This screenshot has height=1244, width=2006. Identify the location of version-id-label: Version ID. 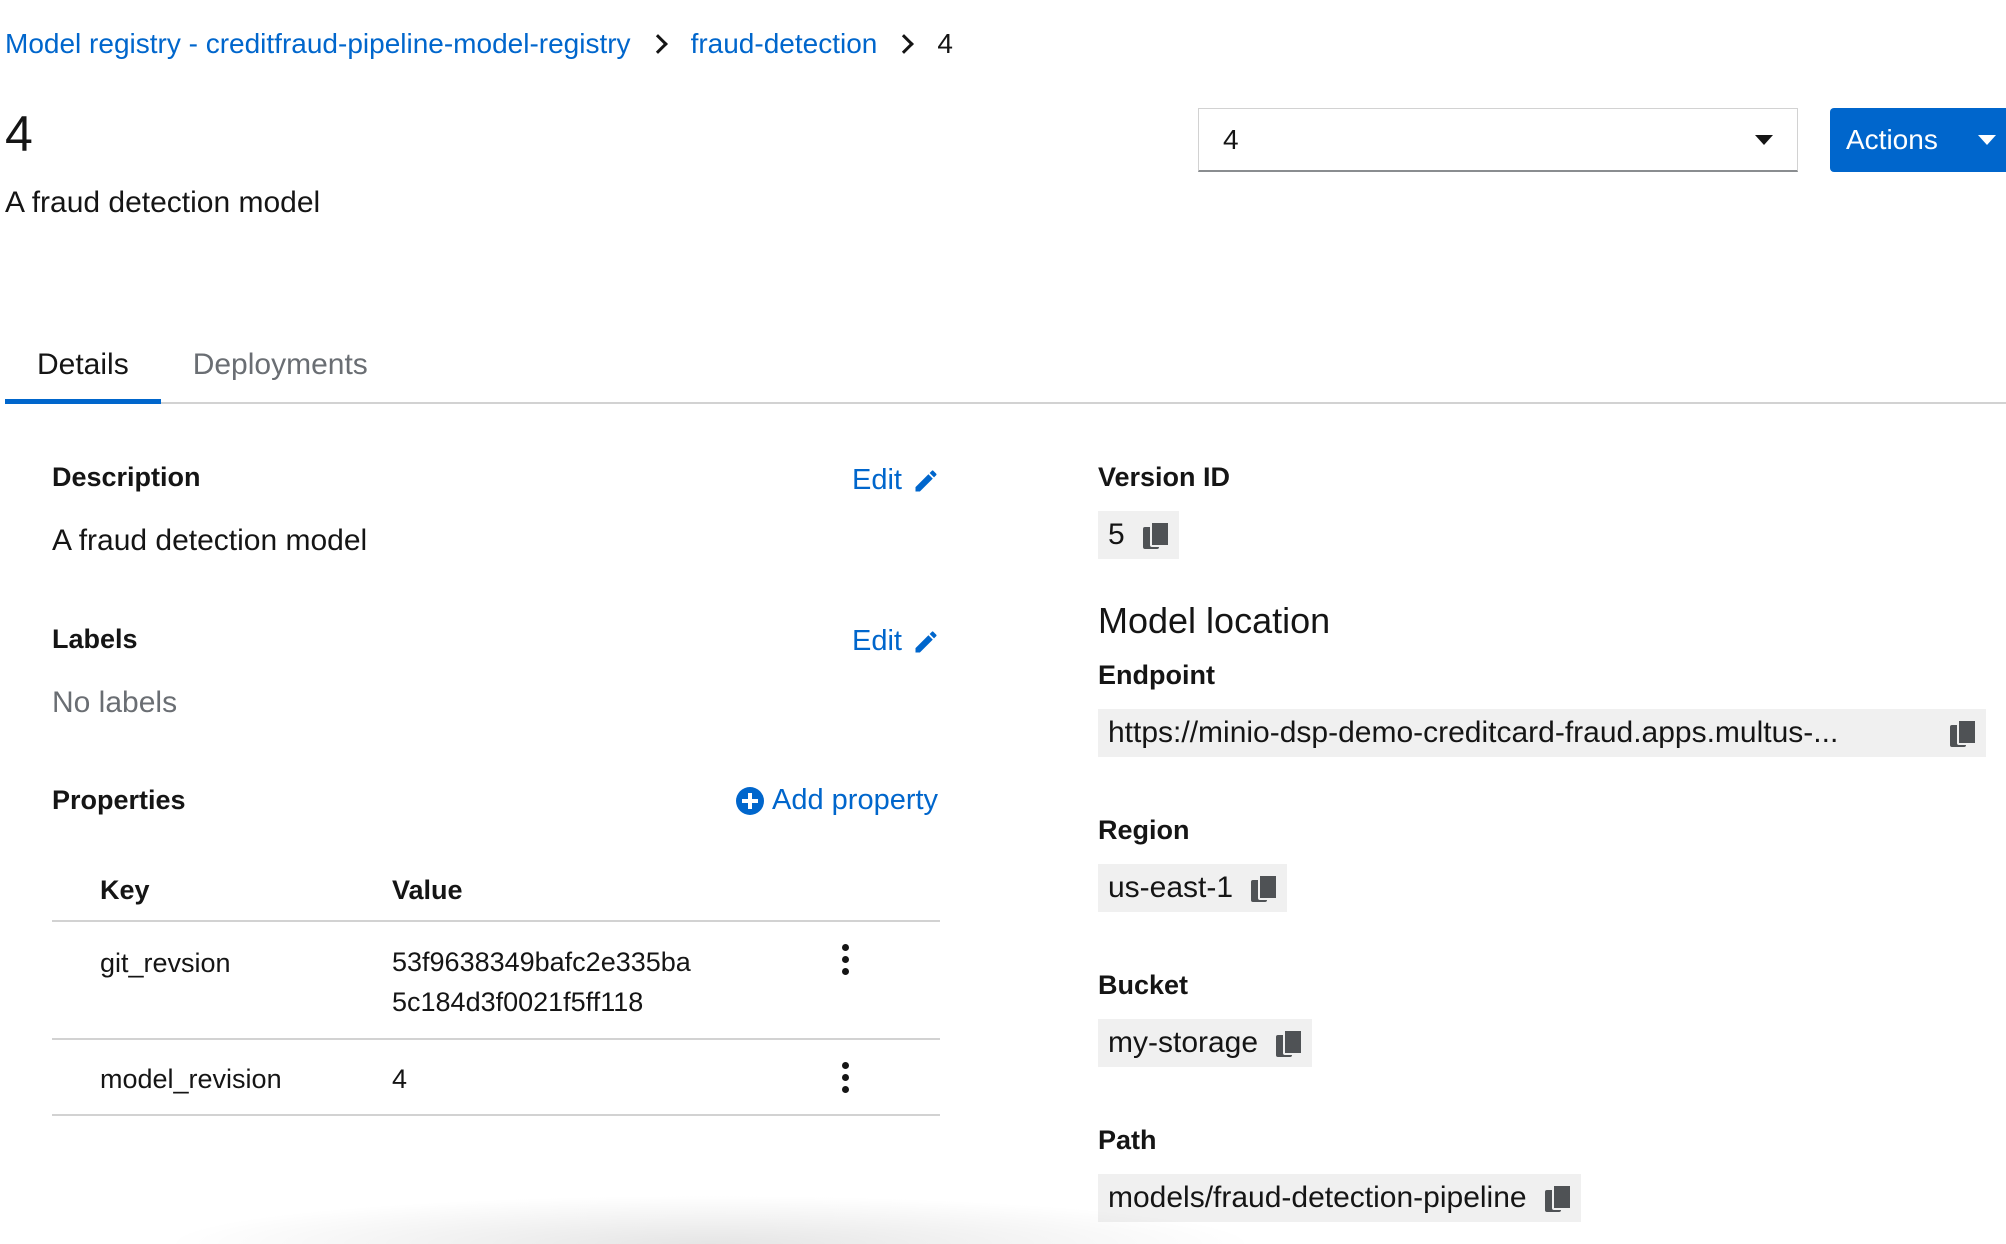
(1164, 477).